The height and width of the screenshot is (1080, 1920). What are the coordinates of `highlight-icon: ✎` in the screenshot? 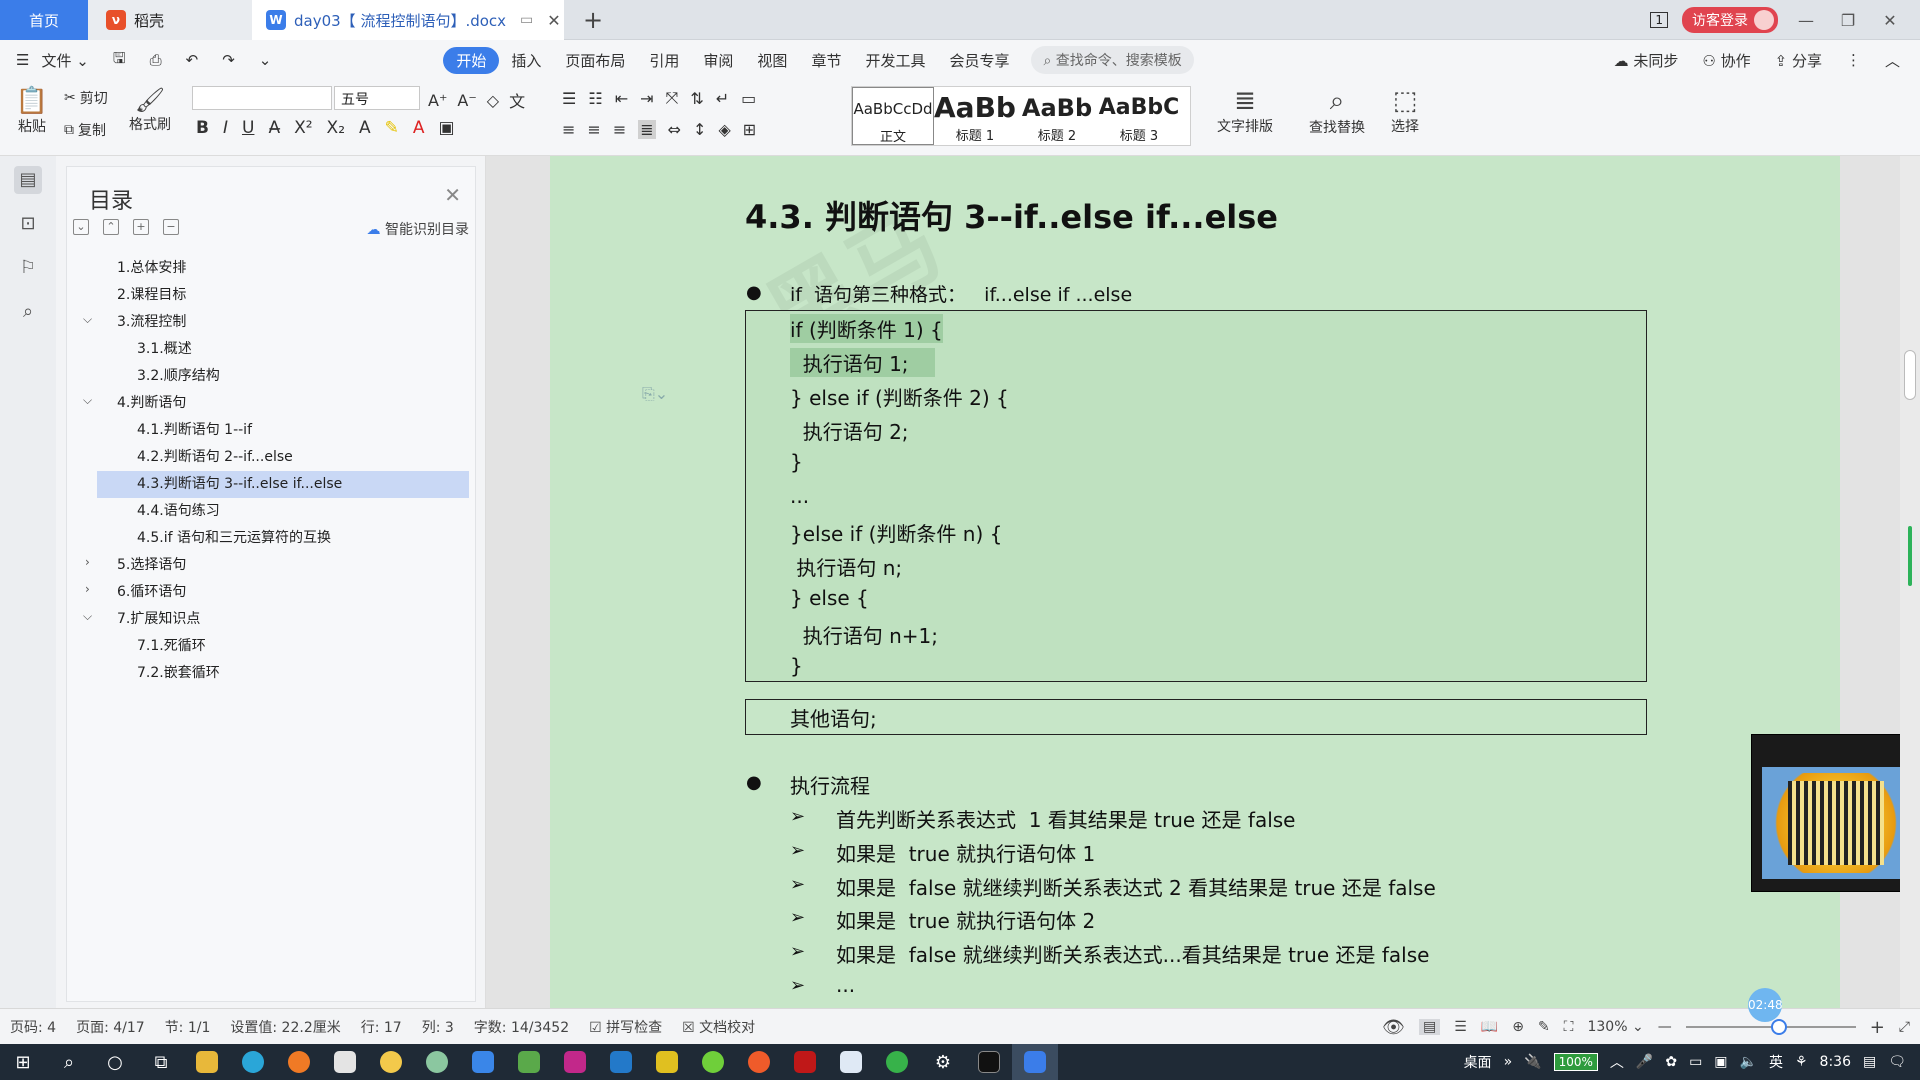 It's located at (392, 128).